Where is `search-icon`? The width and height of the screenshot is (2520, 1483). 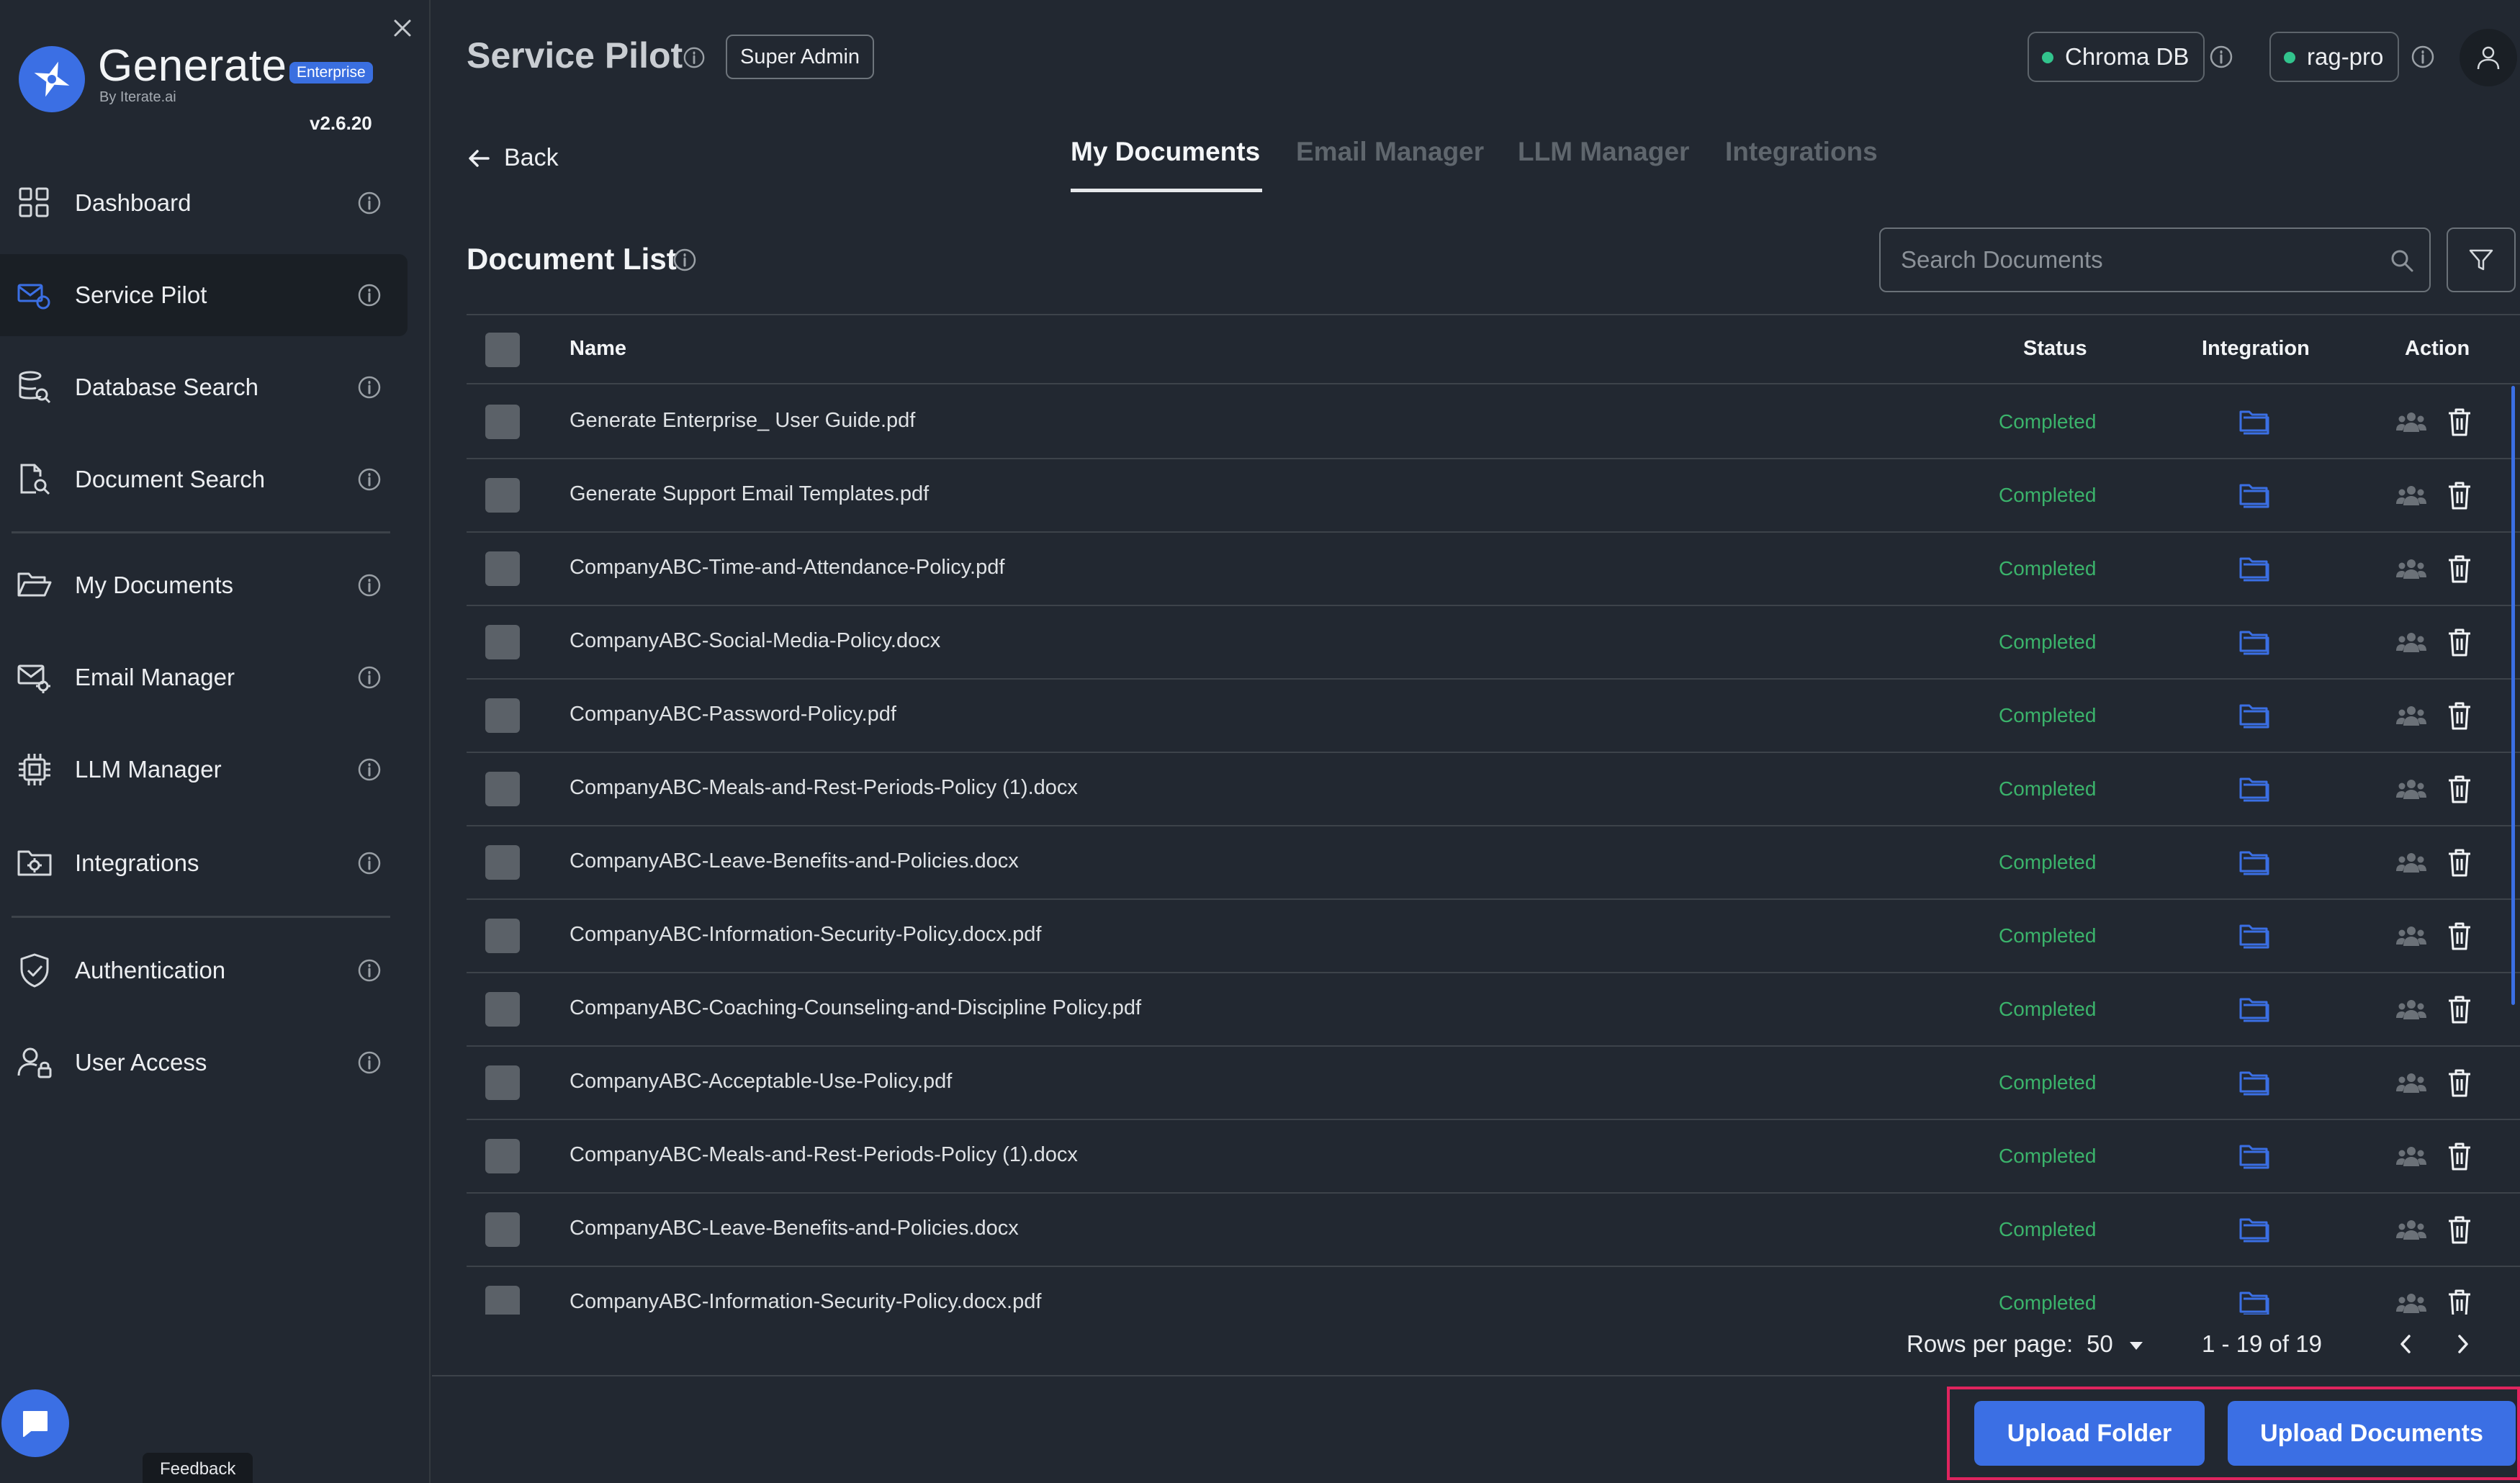 search-icon is located at coordinates (2402, 261).